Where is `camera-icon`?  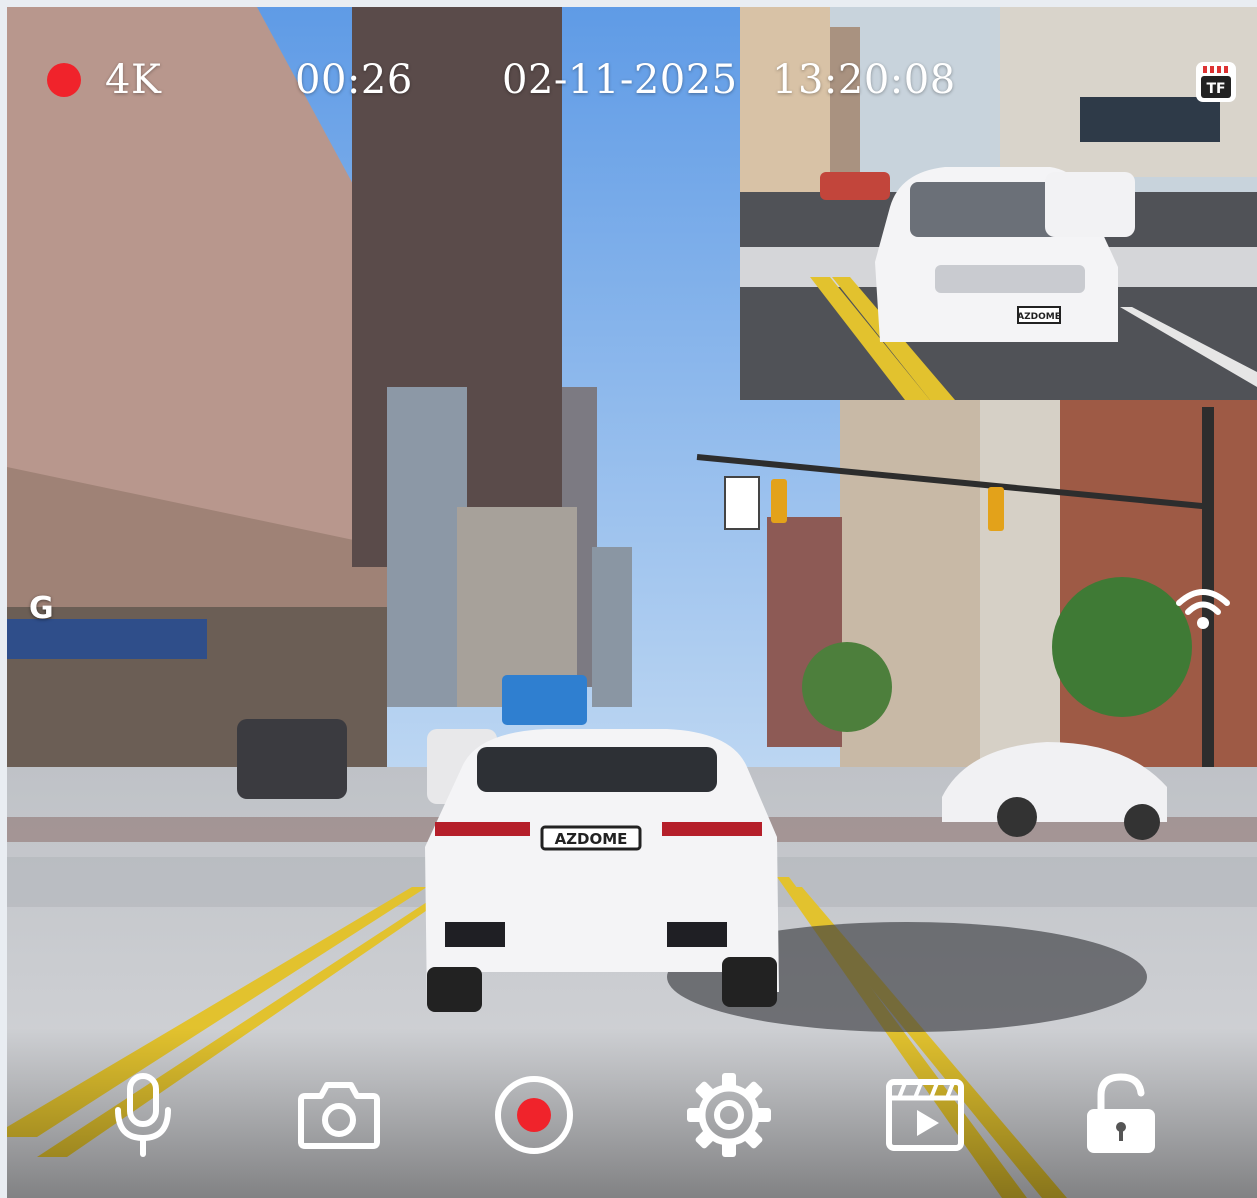 camera-icon is located at coordinates (339, 1115).